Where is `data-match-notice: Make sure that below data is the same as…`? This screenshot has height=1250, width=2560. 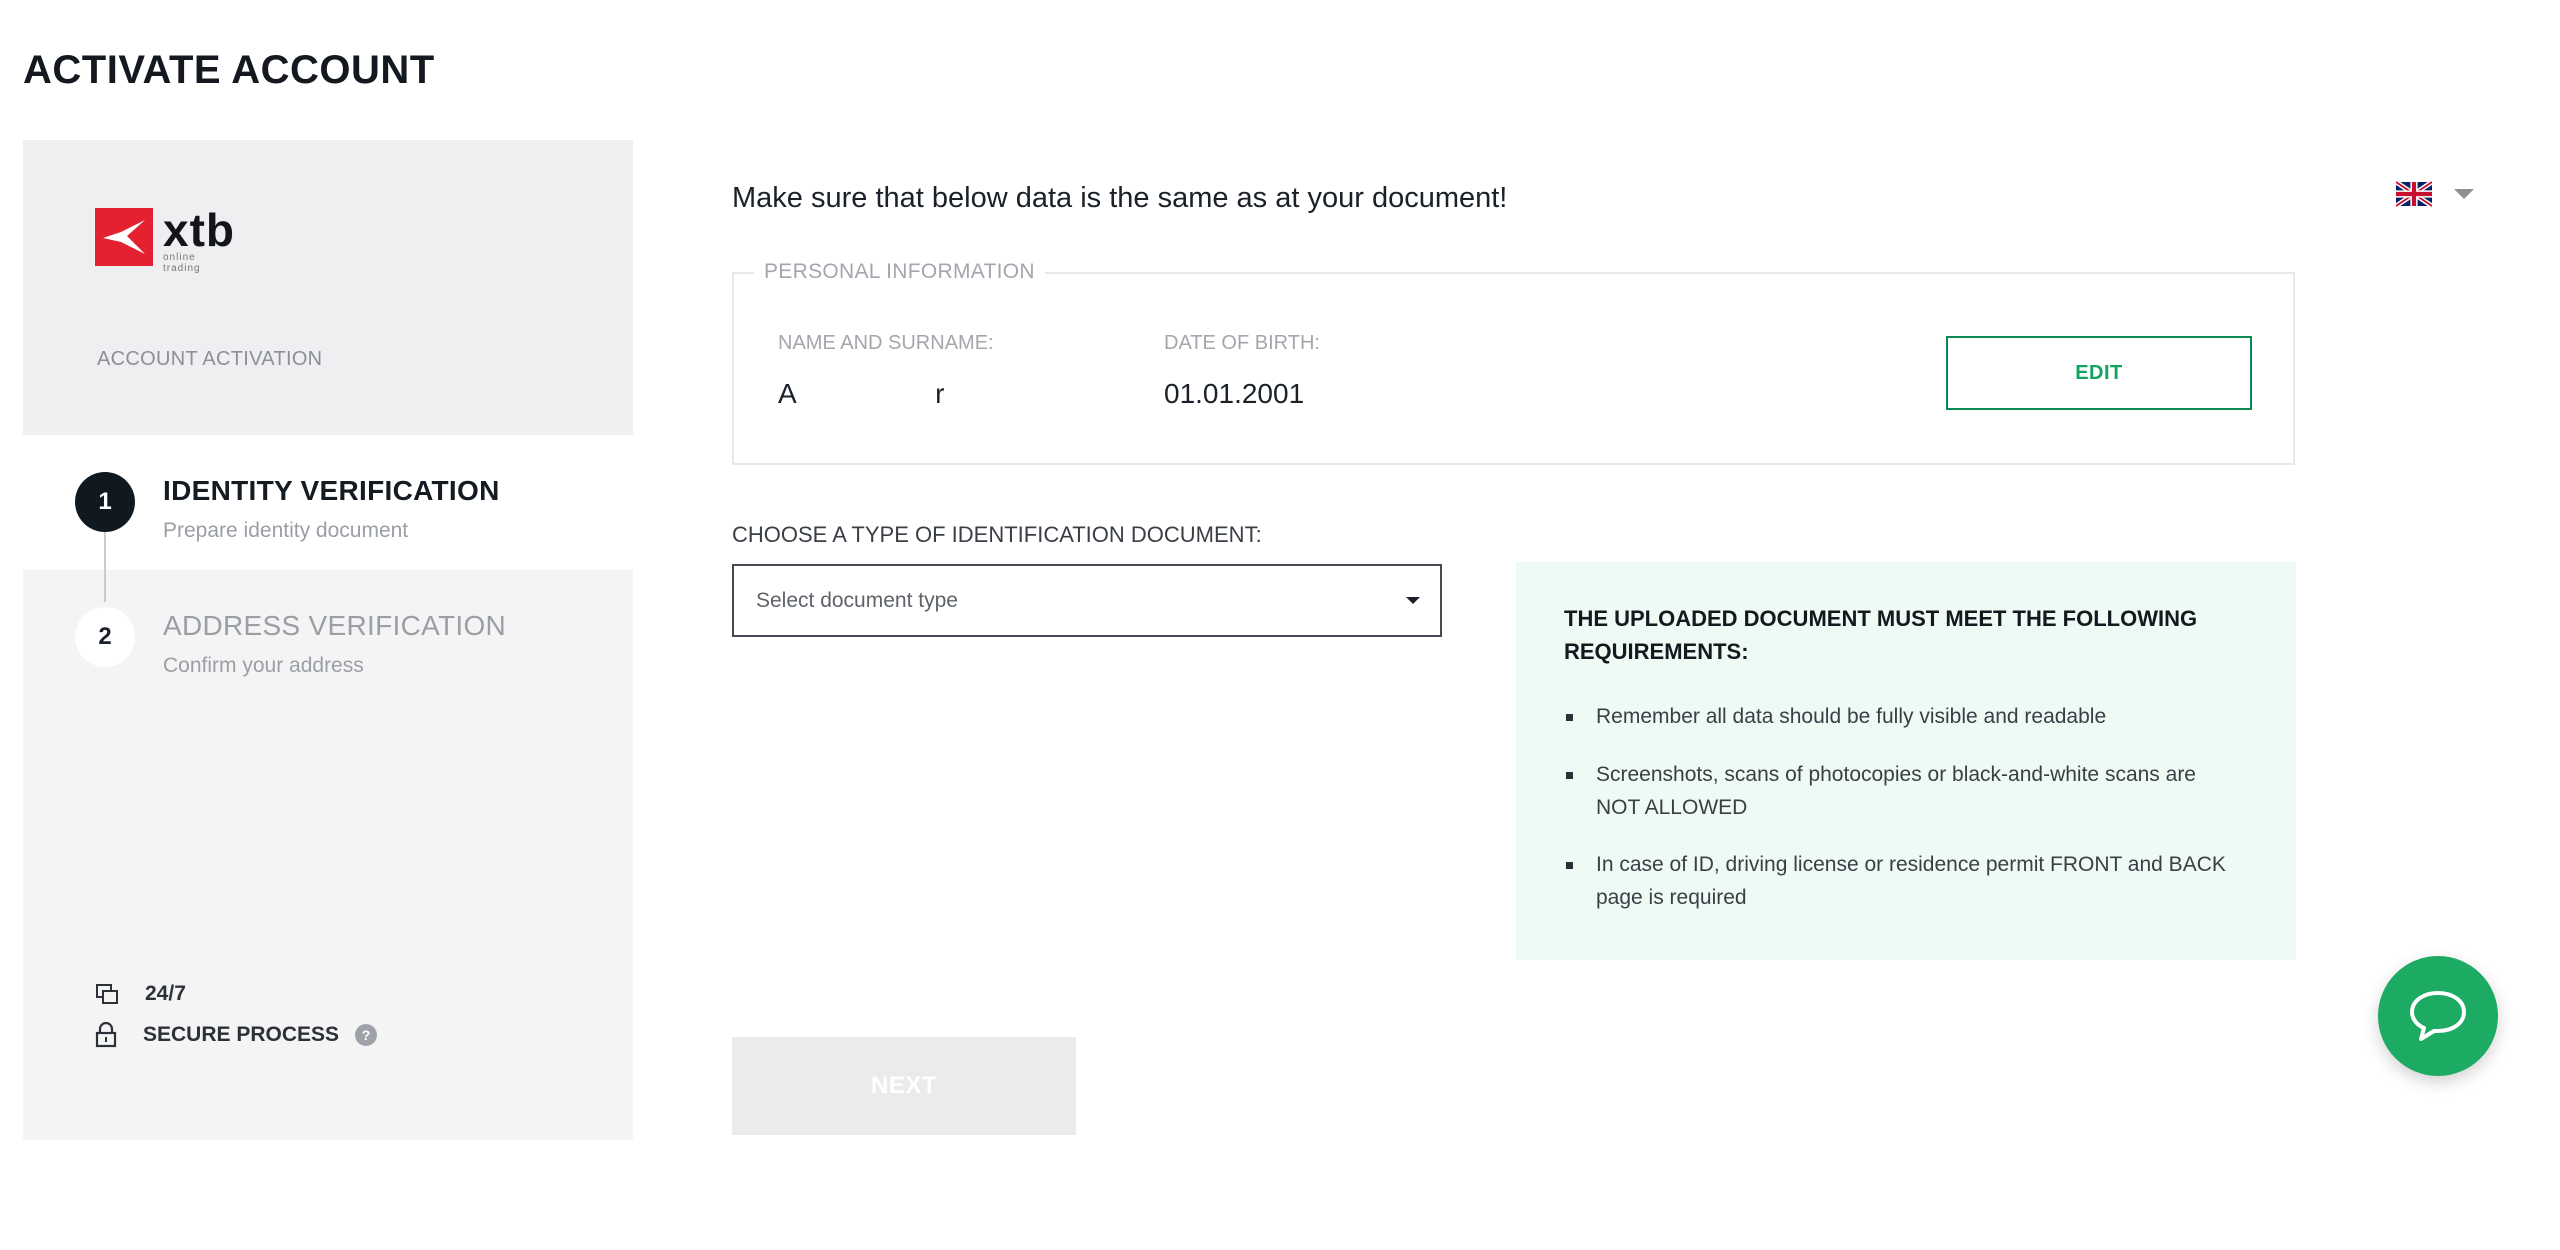
data-match-notice: Make sure that below data is the same as… is located at coordinates (1120, 198).